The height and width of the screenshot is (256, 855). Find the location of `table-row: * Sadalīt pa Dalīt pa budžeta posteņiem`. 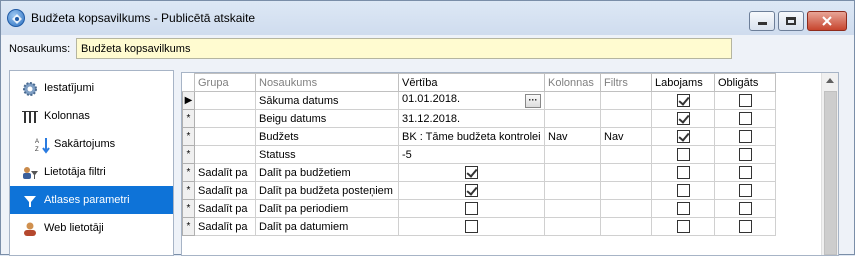

table-row: * Sadalīt pa Dalīt pa budžeta posteņiem is located at coordinates (479, 190).